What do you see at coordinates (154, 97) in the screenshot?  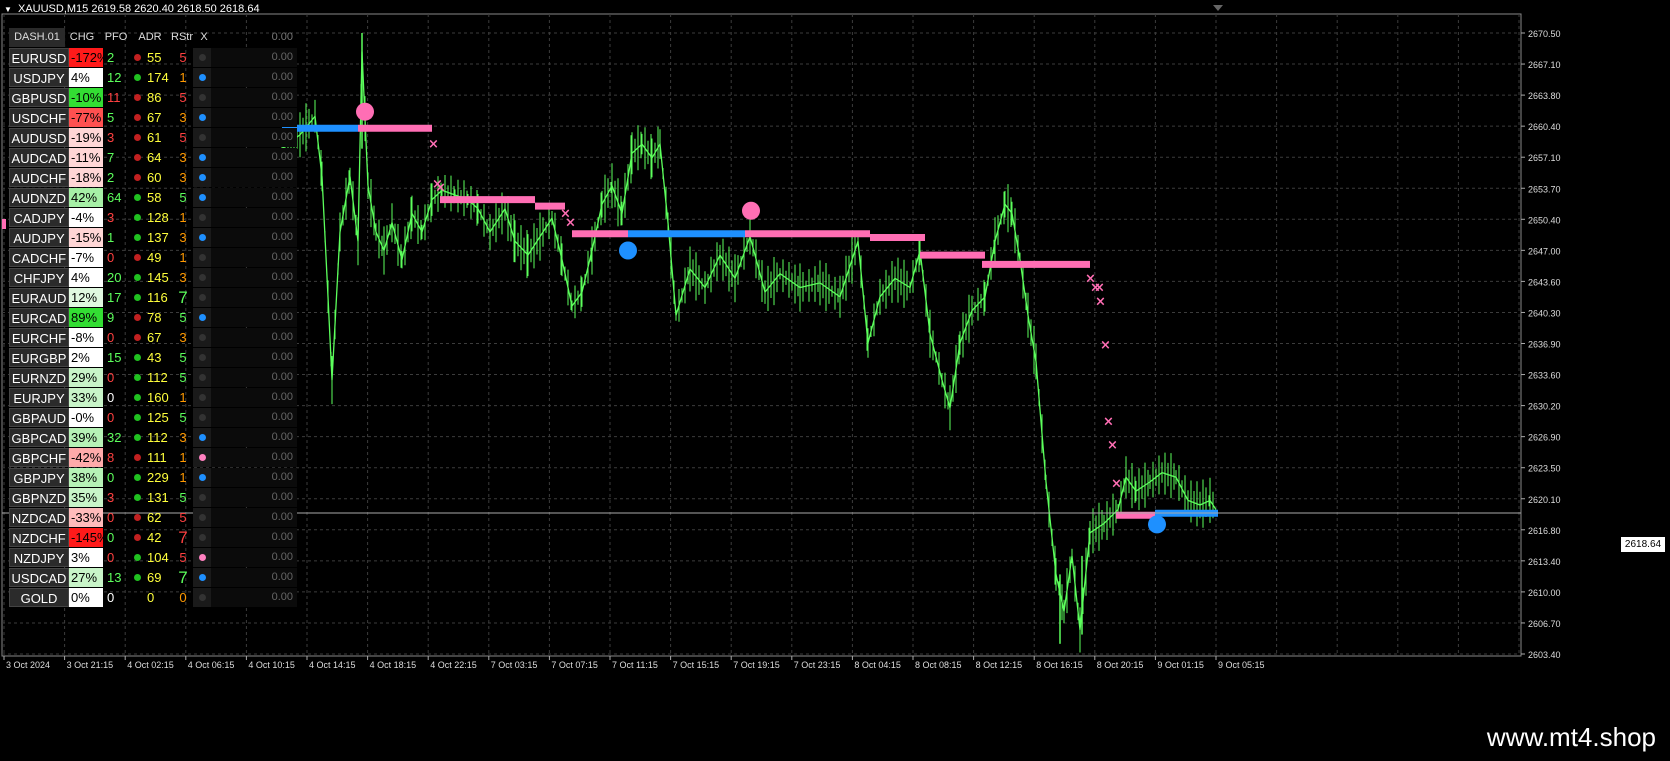 I see `adr-cell: 86` at bounding box center [154, 97].